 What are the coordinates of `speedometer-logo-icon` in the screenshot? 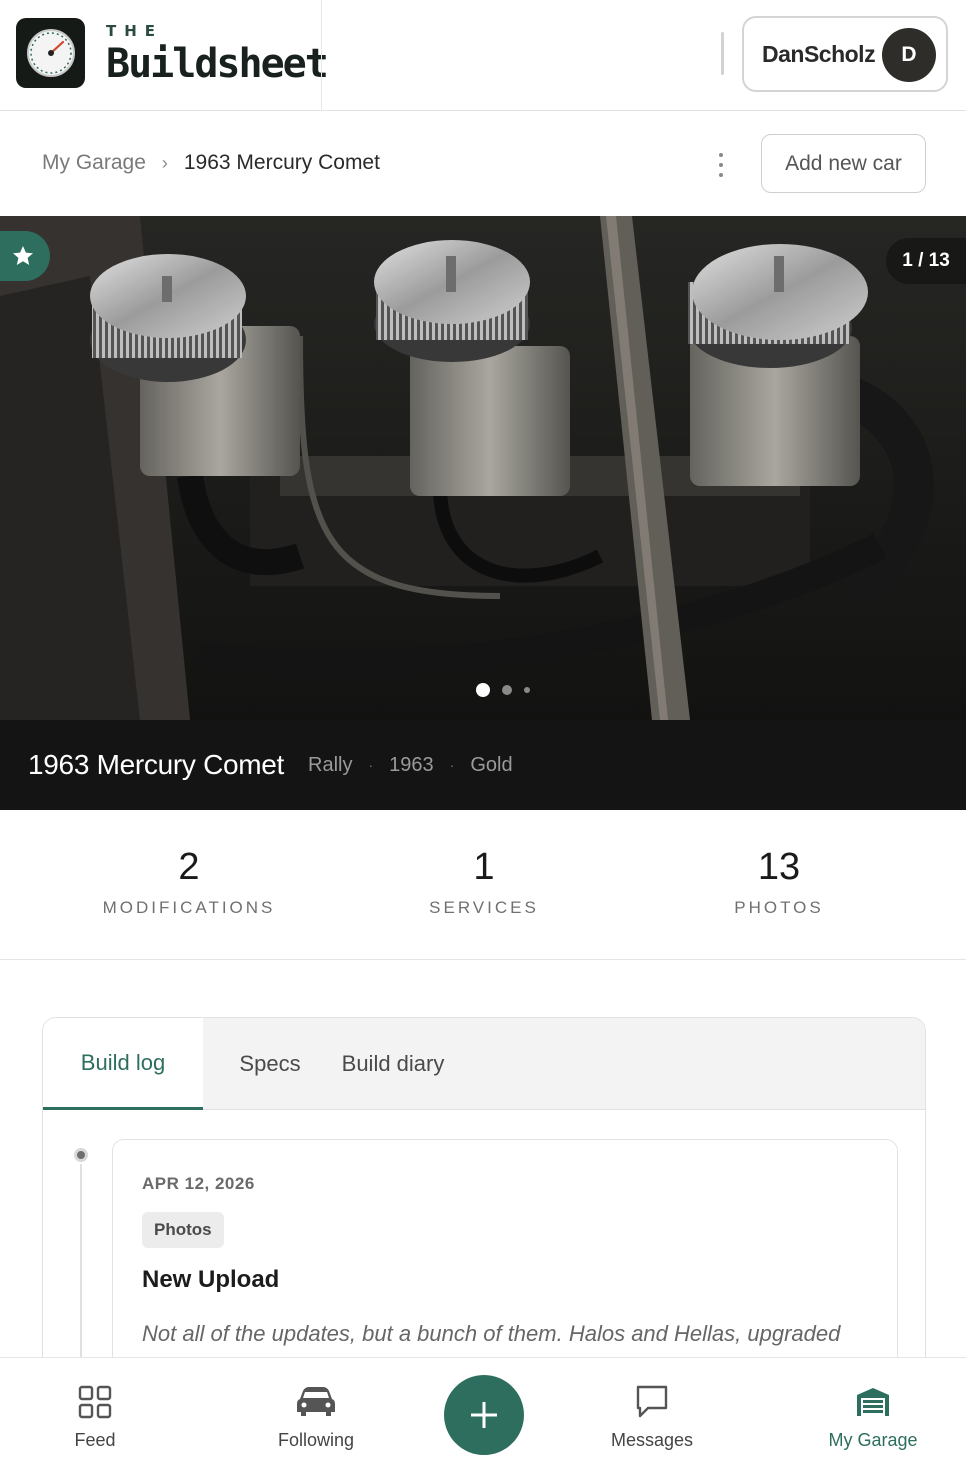 It's located at (50, 53).